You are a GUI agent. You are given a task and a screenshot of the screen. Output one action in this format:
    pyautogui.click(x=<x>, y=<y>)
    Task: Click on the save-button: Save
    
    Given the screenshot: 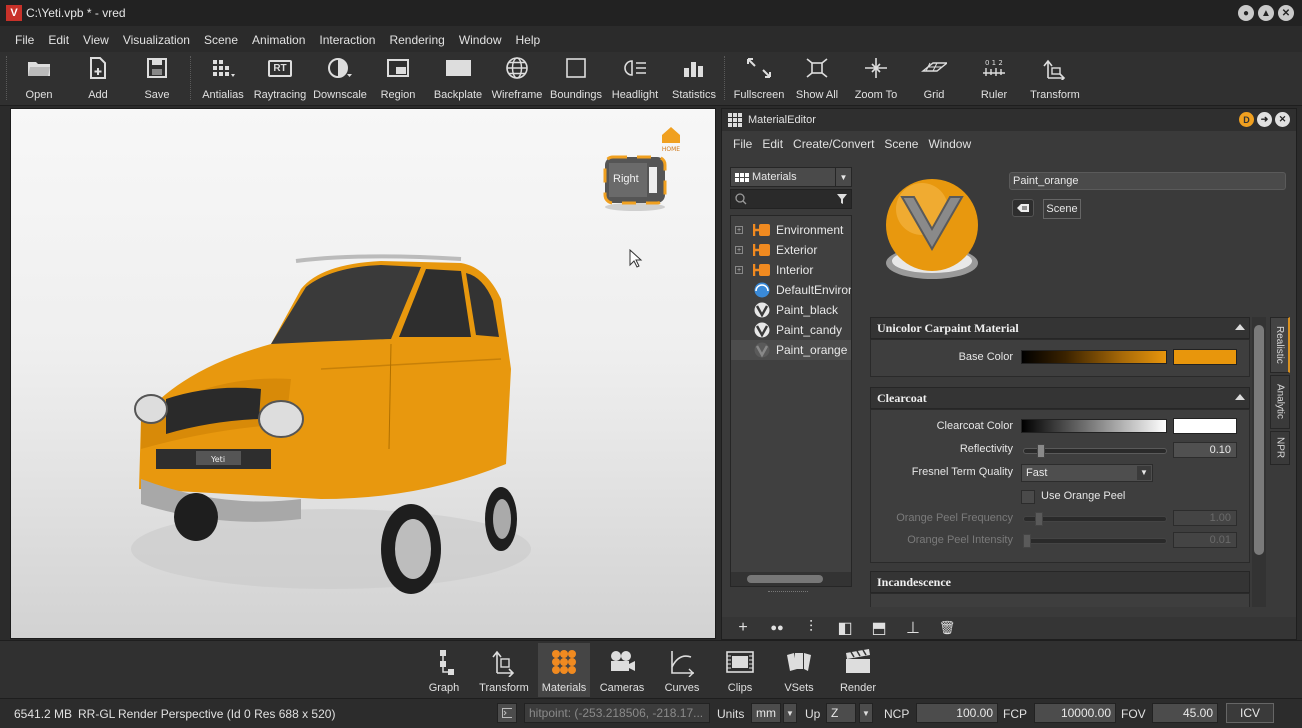 What is the action you would take?
    pyautogui.click(x=157, y=79)
    